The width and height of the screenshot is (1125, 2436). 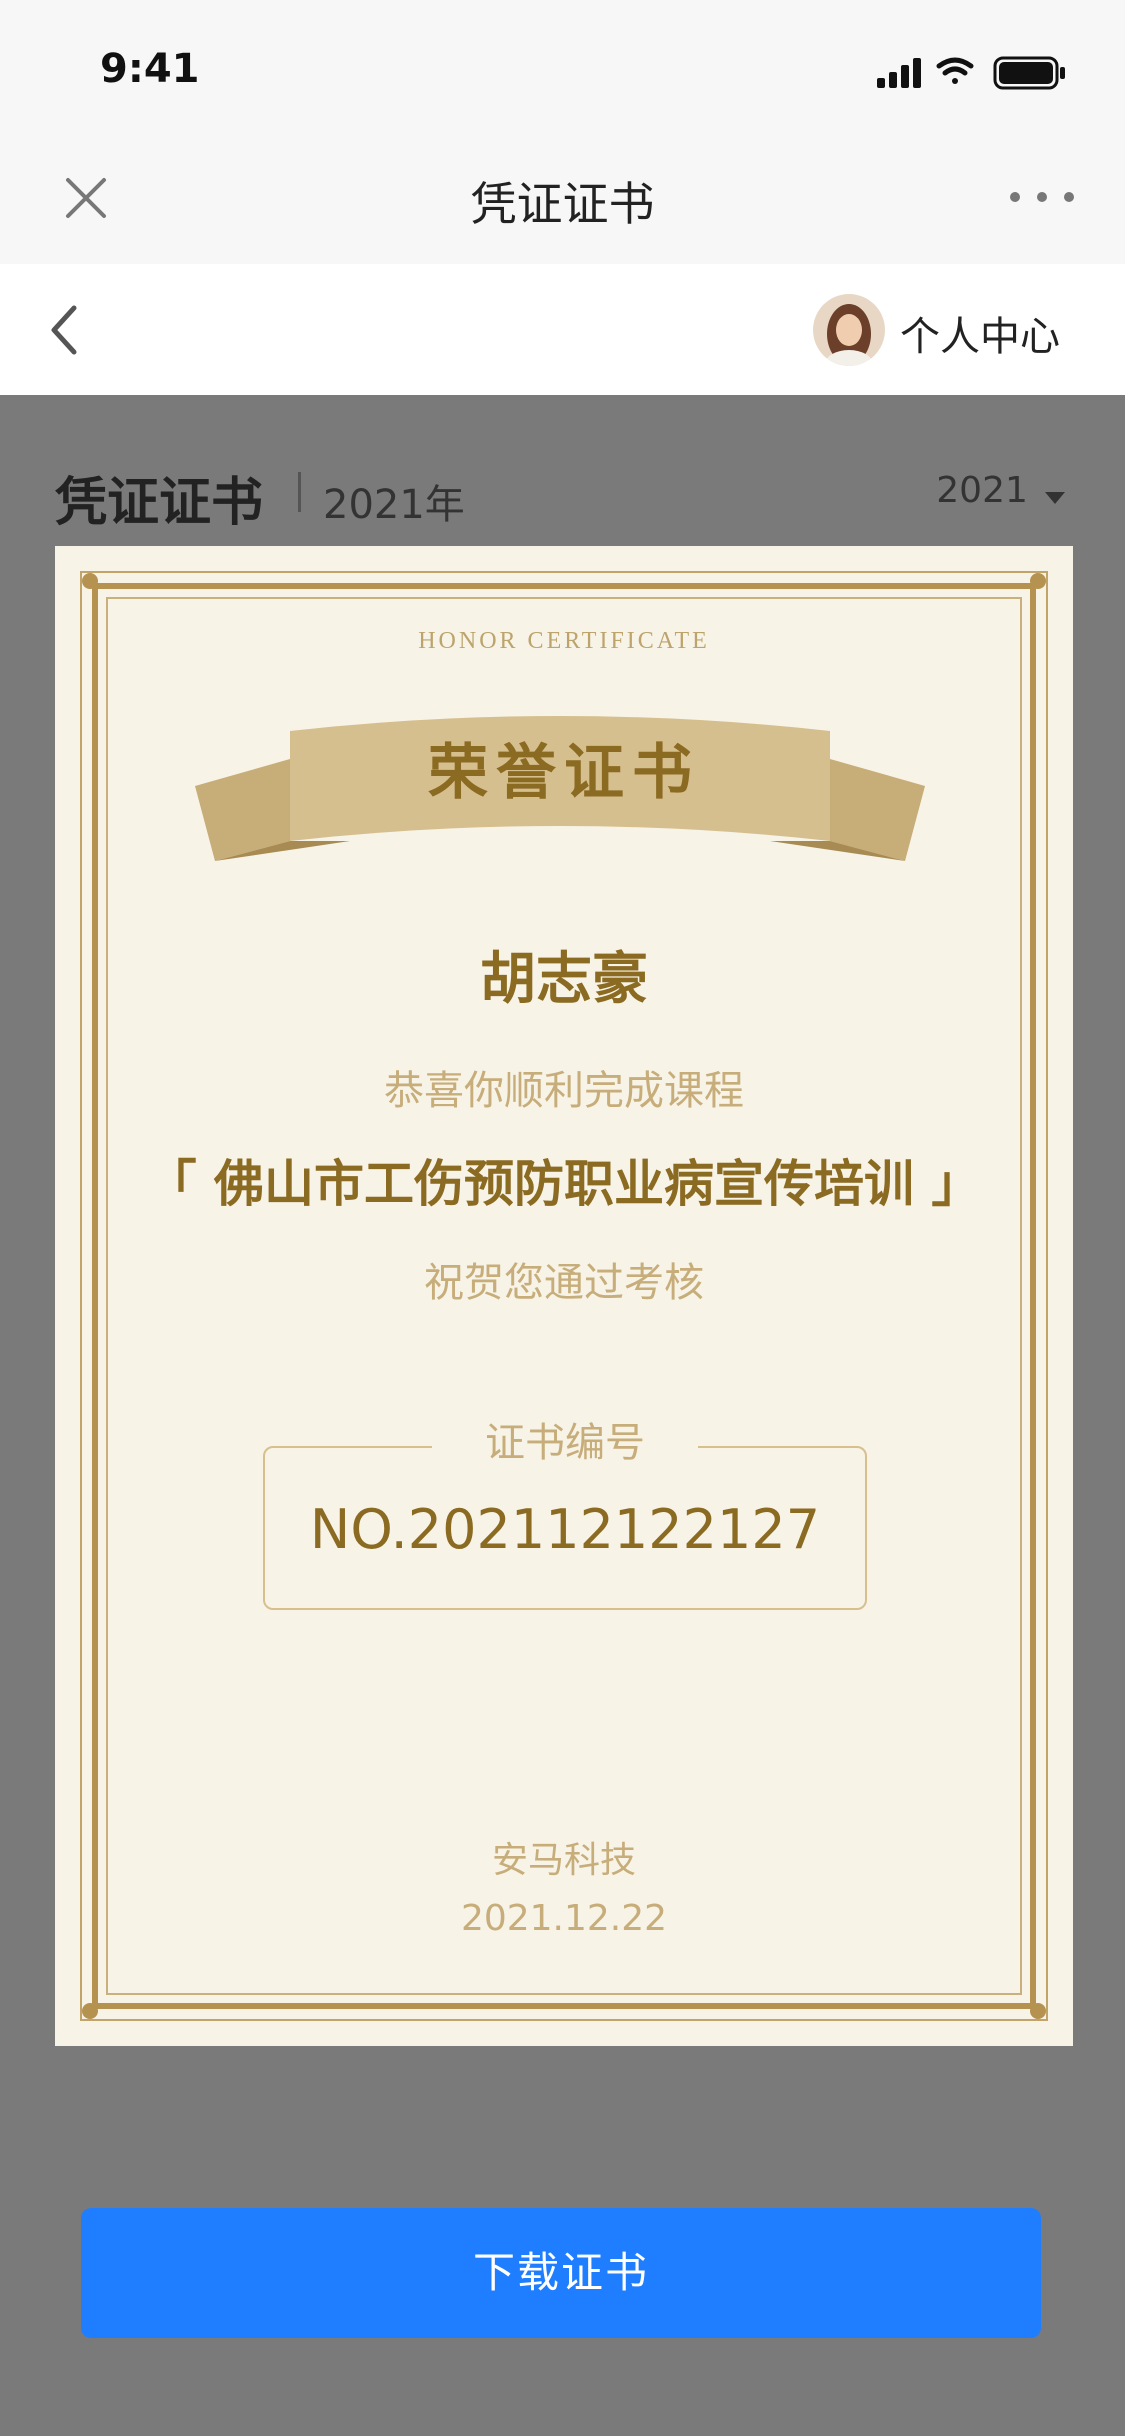 What do you see at coordinates (977, 72) in the screenshot?
I see `status-icons` at bounding box center [977, 72].